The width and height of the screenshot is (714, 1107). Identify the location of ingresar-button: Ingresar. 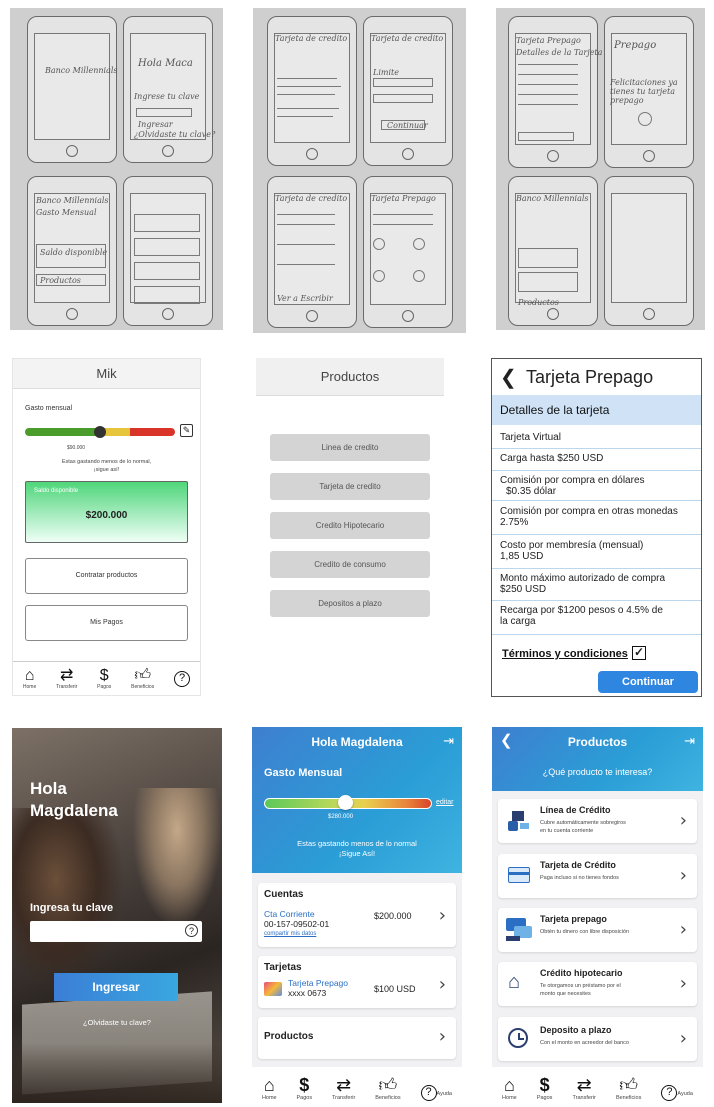
(116, 987).